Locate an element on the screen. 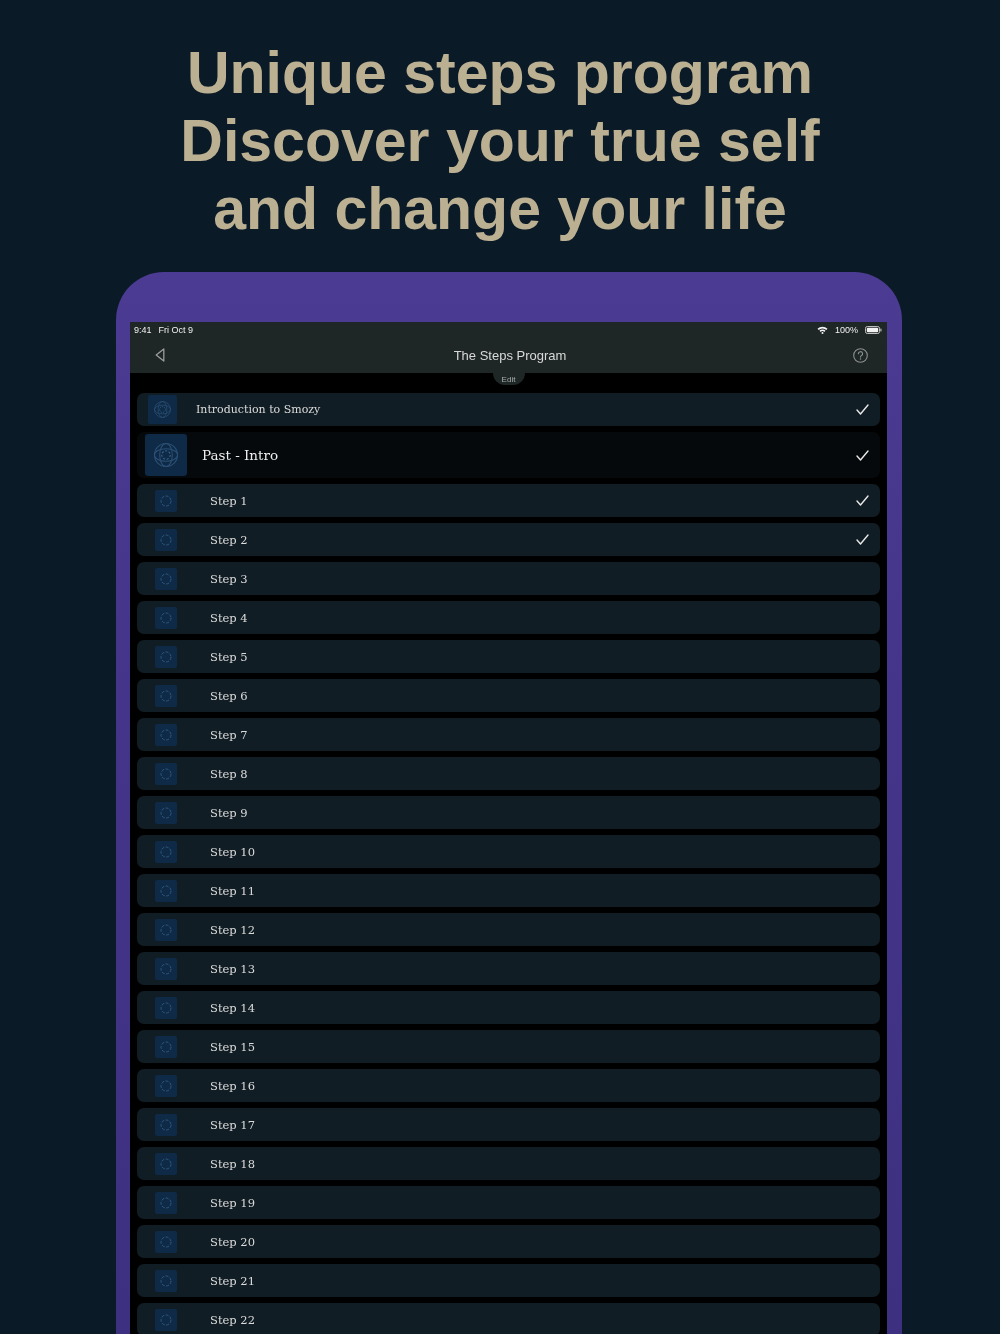 This screenshot has height=1334, width=1000. step-row: Step 11 is located at coordinates (508, 890).